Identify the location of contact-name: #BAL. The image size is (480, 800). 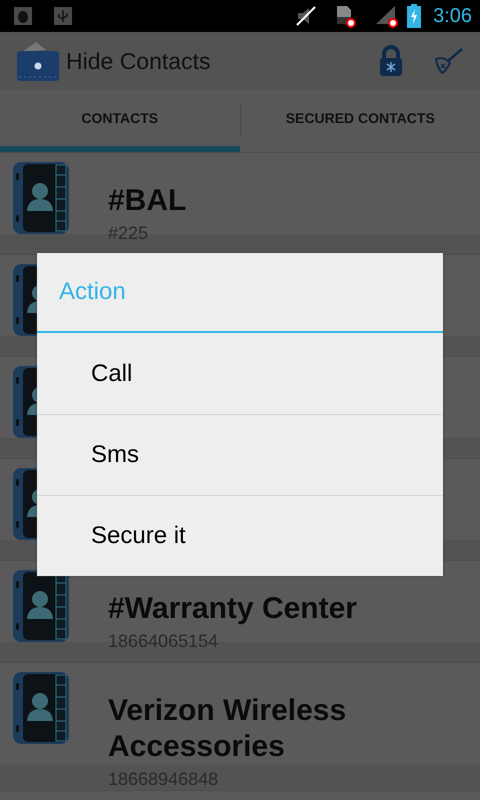
(147, 201).